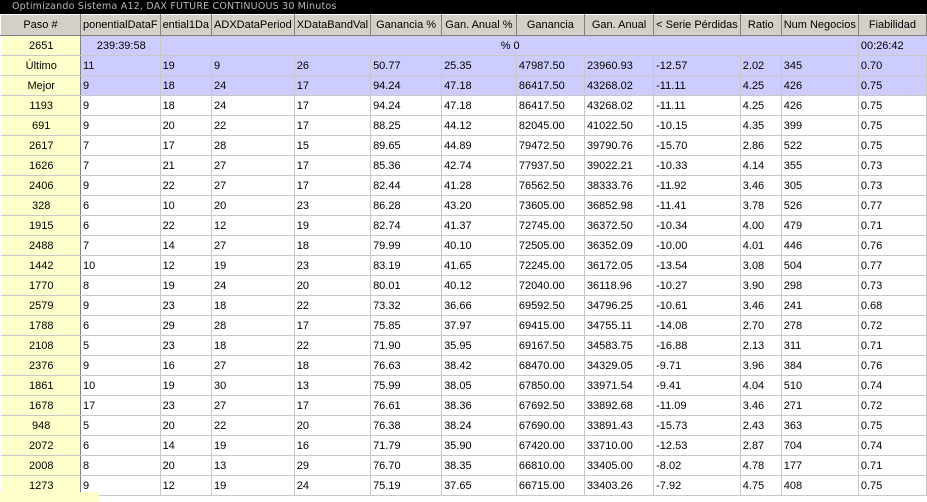 The image size is (927, 502). Describe the element at coordinates (186, 205) in the screenshot. I see `cell-exponential1-period: 10` at that location.